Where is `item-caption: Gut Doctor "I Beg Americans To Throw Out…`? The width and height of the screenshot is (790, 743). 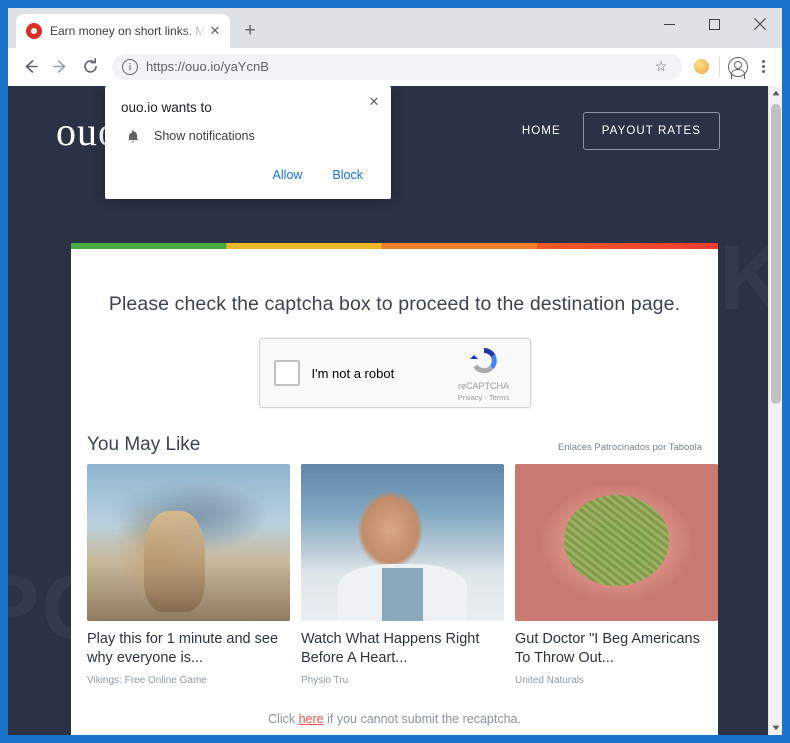 item-caption: Gut Doctor "I Beg Americans To Throw Out… is located at coordinates (616, 649).